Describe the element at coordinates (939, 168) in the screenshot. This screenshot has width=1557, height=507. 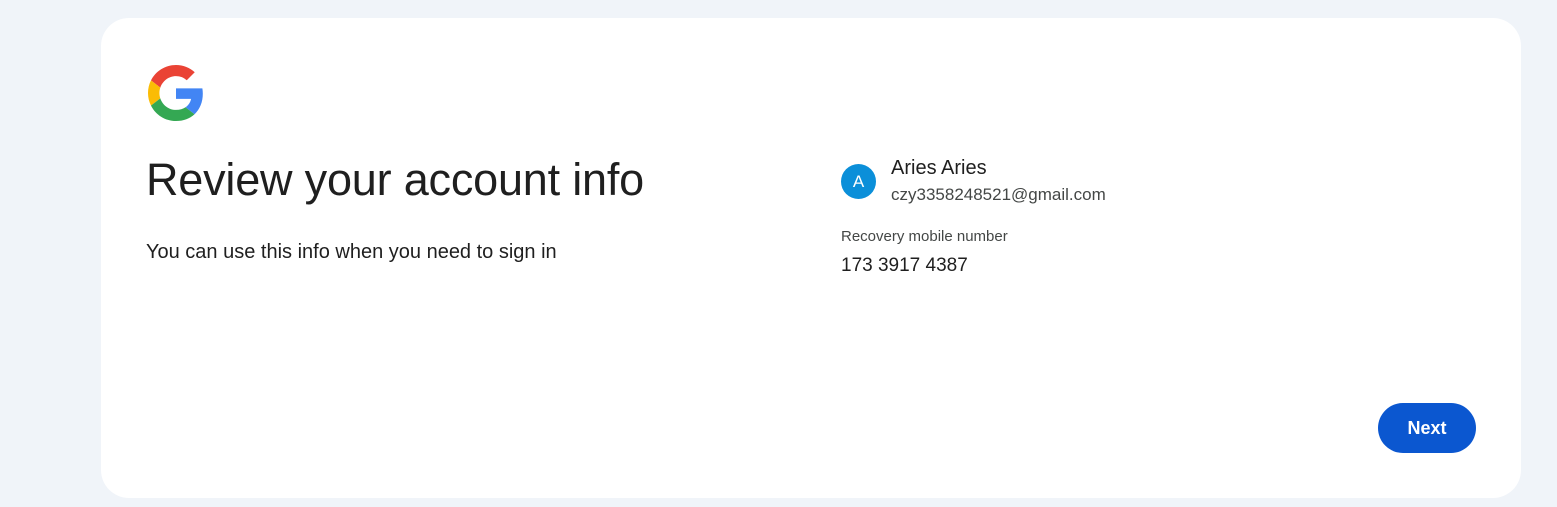
I see `account-name: Aries Aries` at that location.